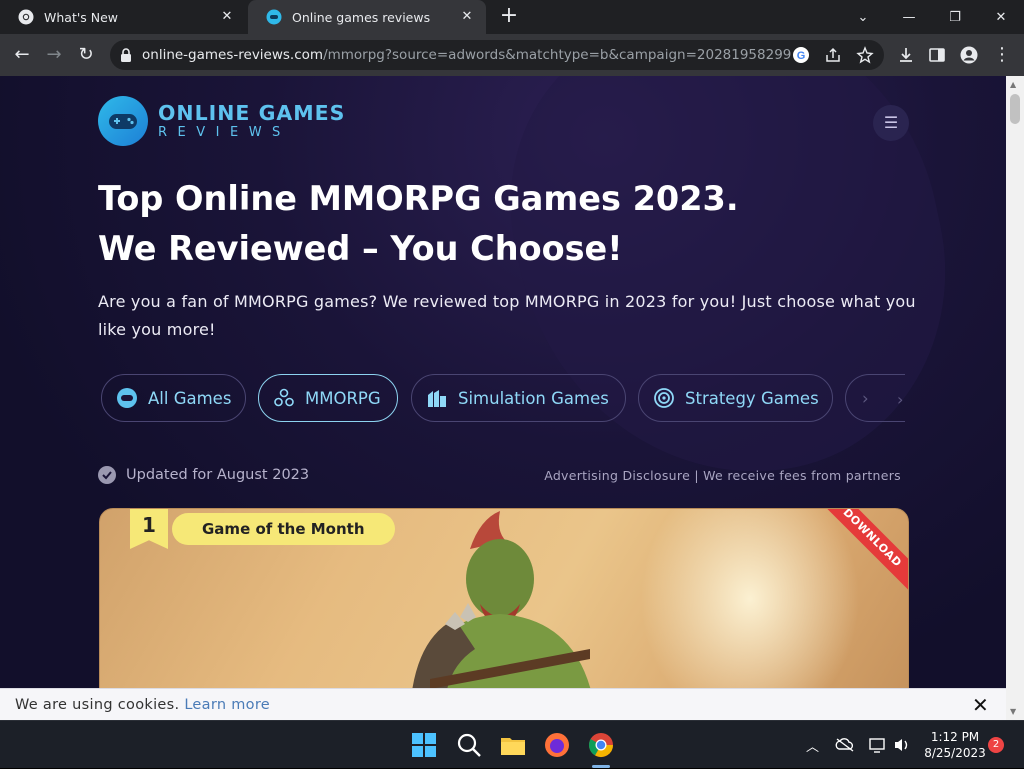 This screenshot has width=1024, height=769. What do you see at coordinates (891, 123) in the screenshot?
I see `hamburger-menu-icon: ☰` at bounding box center [891, 123].